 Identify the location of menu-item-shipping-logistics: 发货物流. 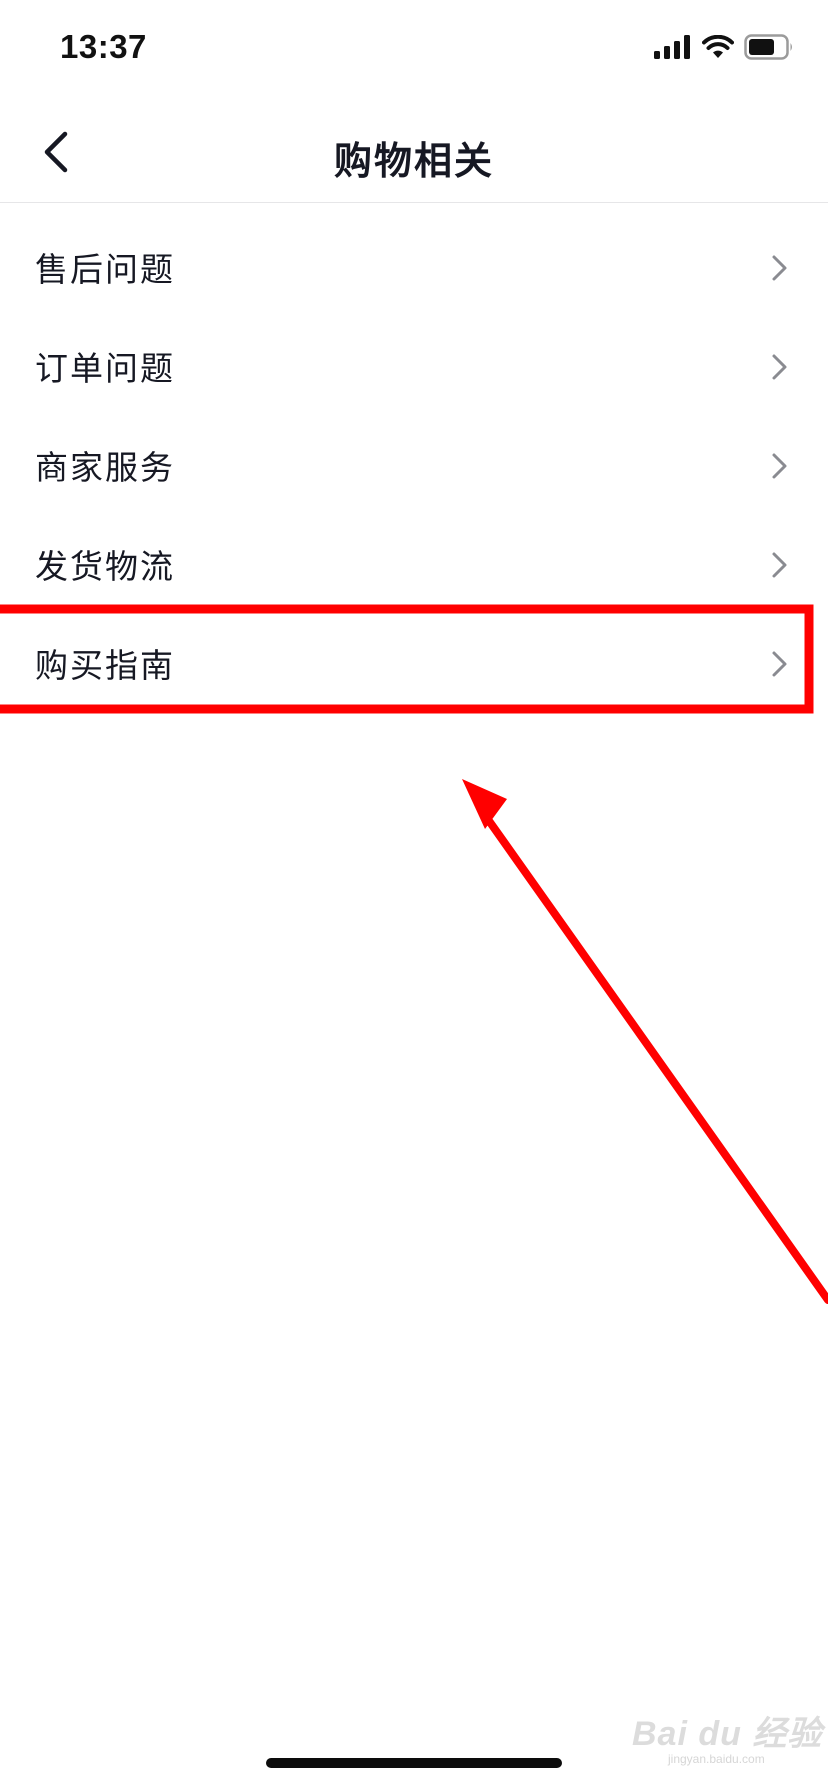
(414, 563).